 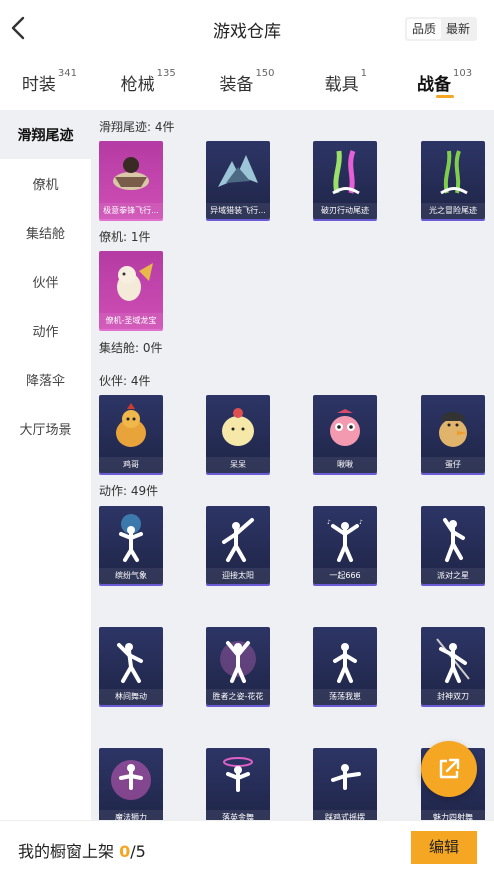 What do you see at coordinates (453, 465) in the screenshot?
I see `item-name: 蛋仔` at bounding box center [453, 465].